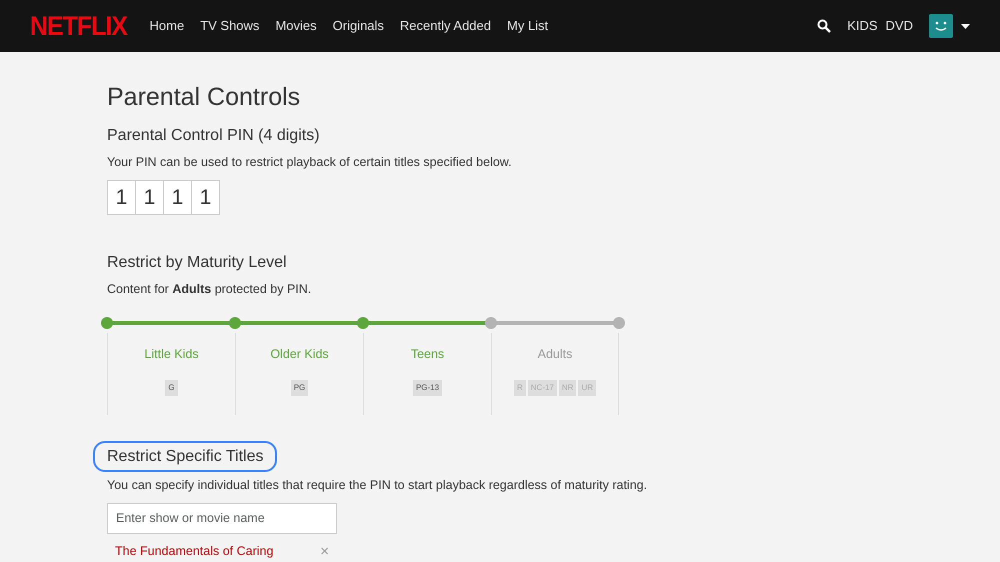 The height and width of the screenshot is (562, 1000). Describe the element at coordinates (310, 163) in the screenshot. I see `description-text: Your PIN can be used to restrict playback of certain titles specified below.` at that location.